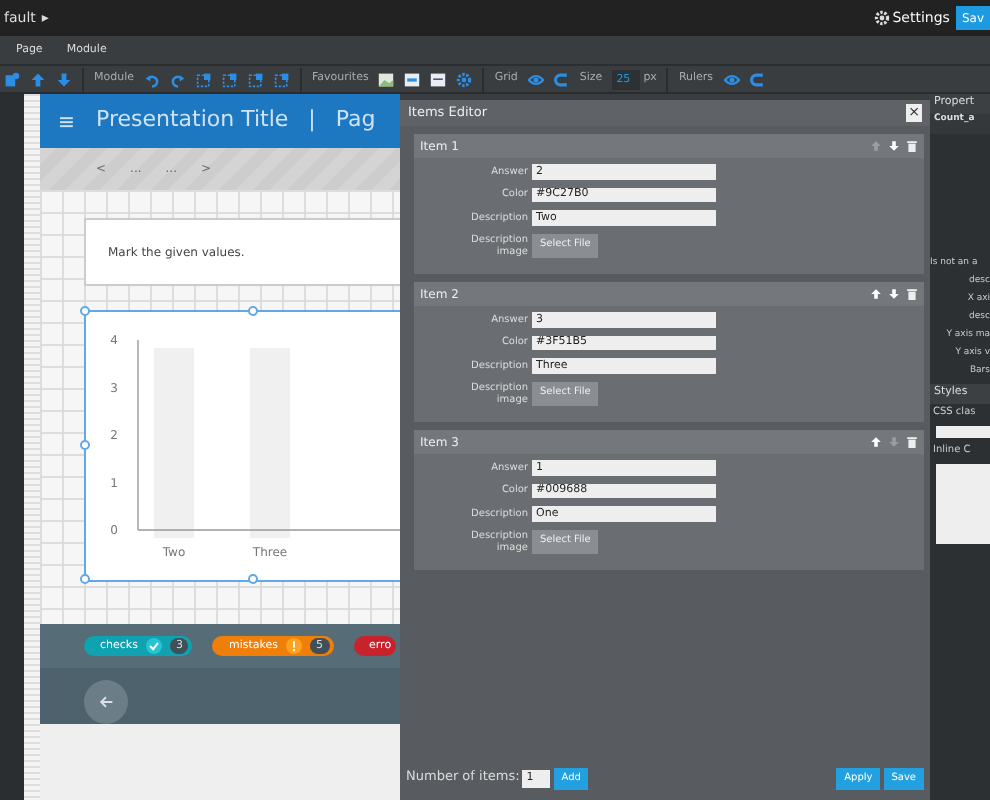 The image size is (990, 800). I want to click on exclamation-icon, so click(294, 646).